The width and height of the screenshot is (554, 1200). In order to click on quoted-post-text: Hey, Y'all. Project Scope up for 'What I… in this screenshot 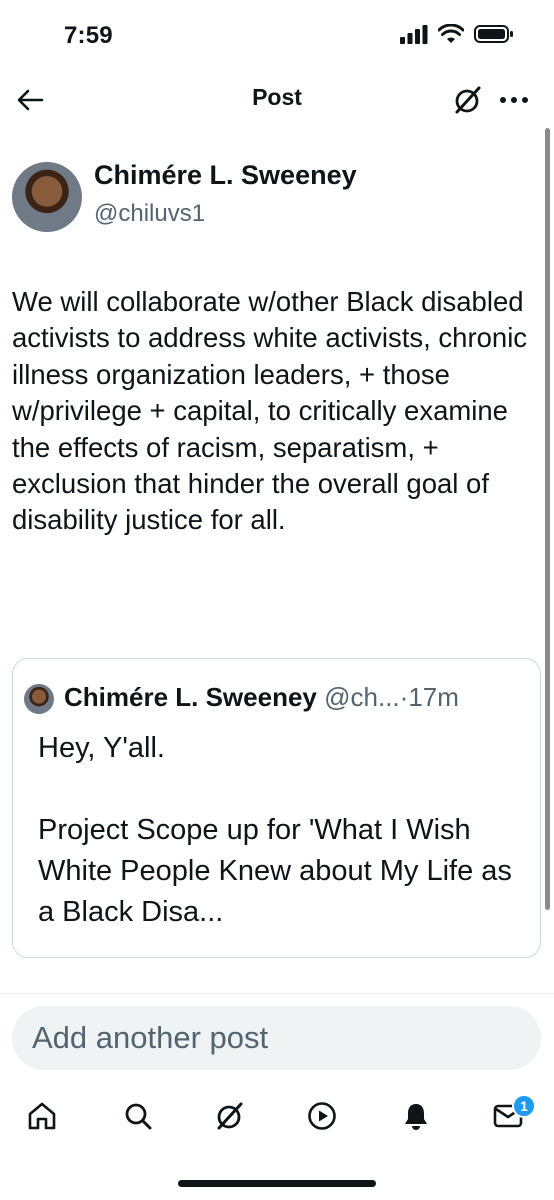, I will do `click(275, 830)`.